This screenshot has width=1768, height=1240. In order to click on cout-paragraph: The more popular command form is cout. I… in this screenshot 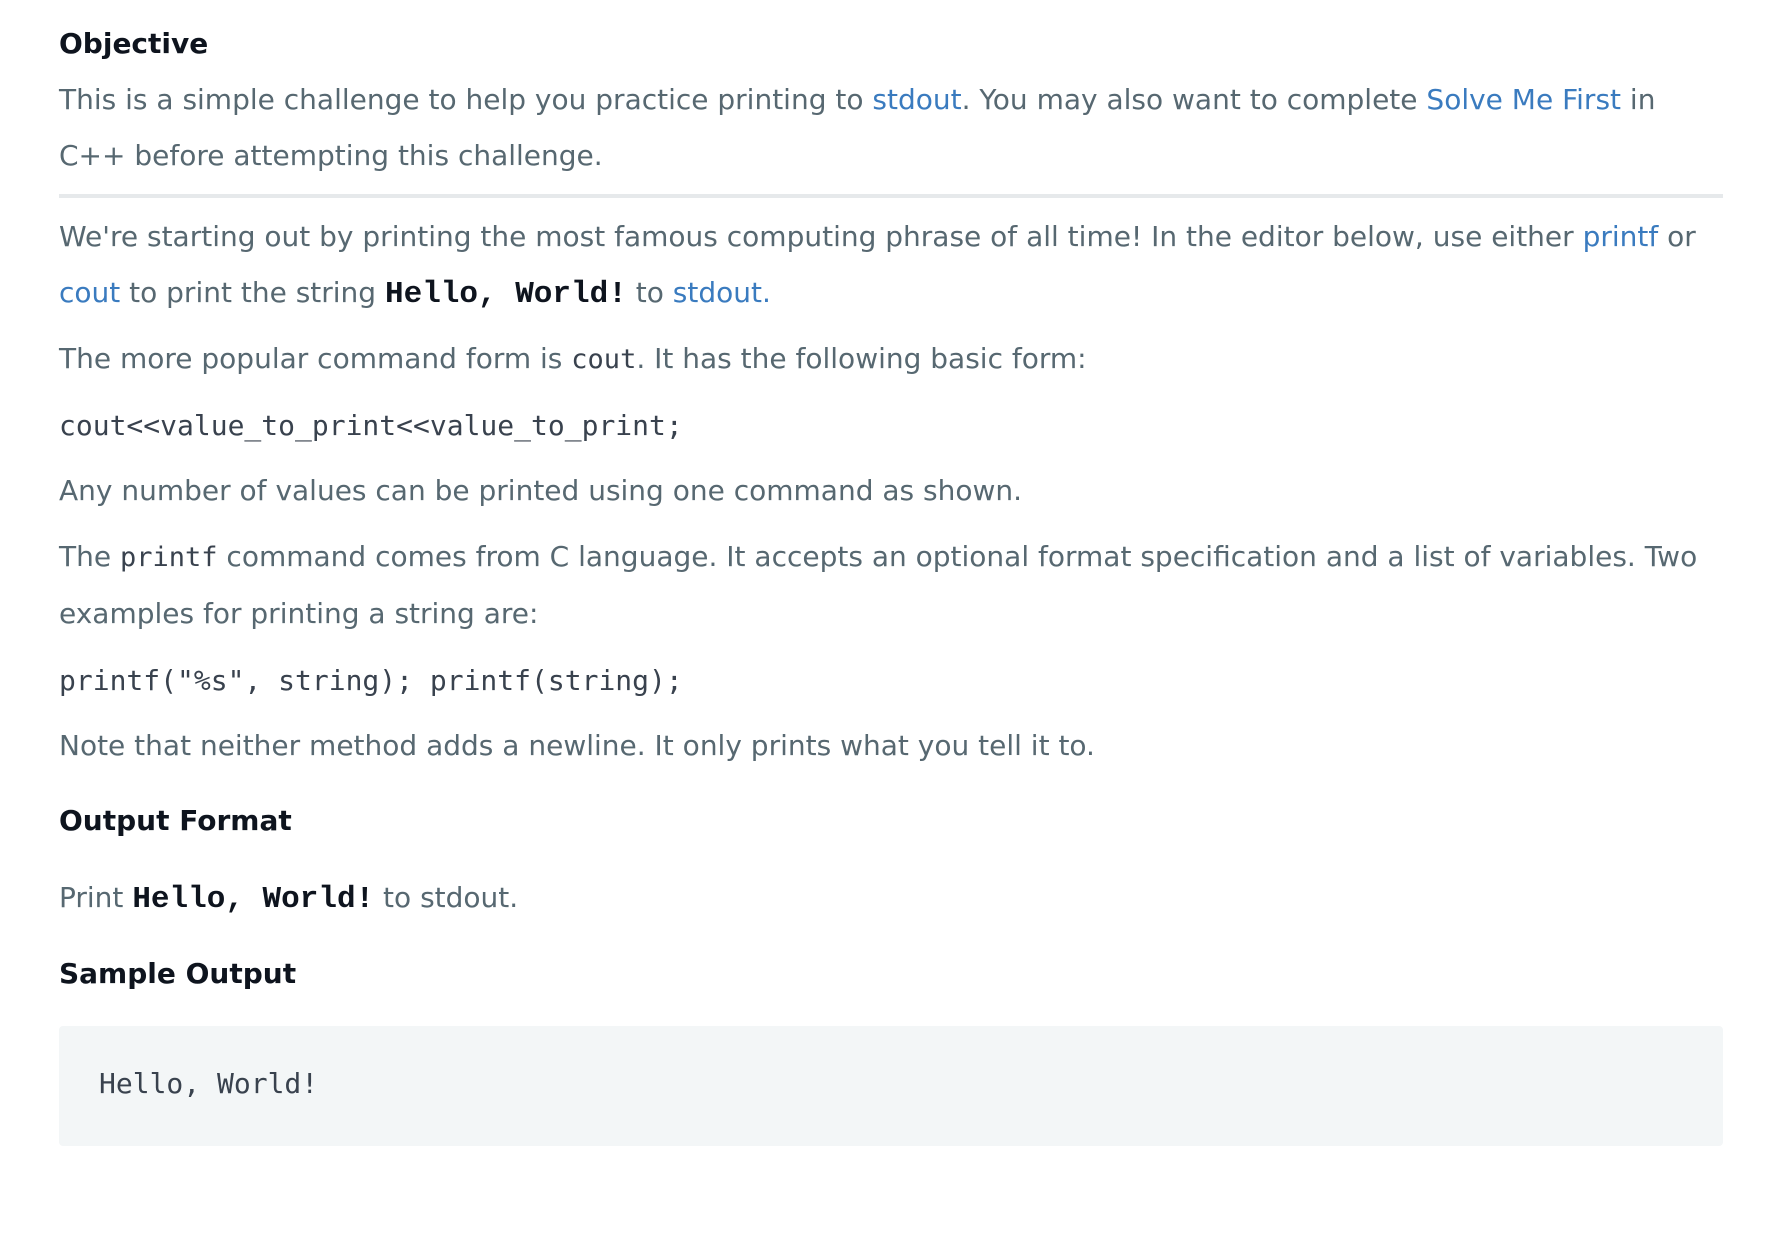, I will do `click(891, 359)`.